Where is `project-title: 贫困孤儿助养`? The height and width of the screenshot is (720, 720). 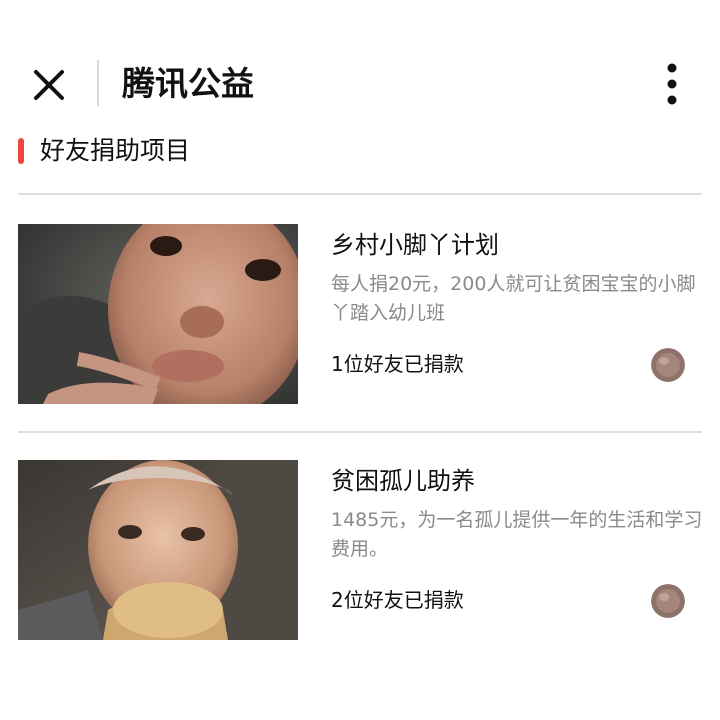
project-title: 贫困孤儿助养 is located at coordinates (403, 481).